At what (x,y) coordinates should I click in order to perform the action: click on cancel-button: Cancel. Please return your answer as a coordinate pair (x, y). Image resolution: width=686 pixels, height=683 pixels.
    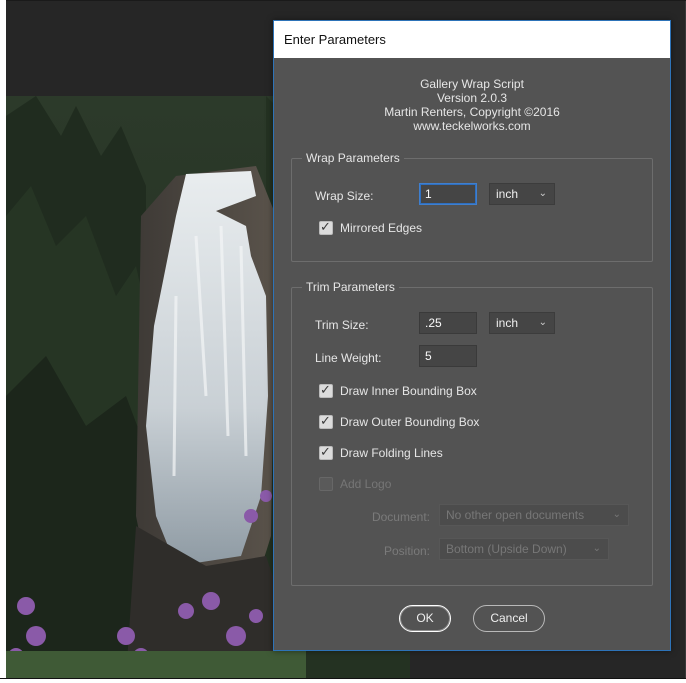
    Looking at the image, I should click on (509, 618).